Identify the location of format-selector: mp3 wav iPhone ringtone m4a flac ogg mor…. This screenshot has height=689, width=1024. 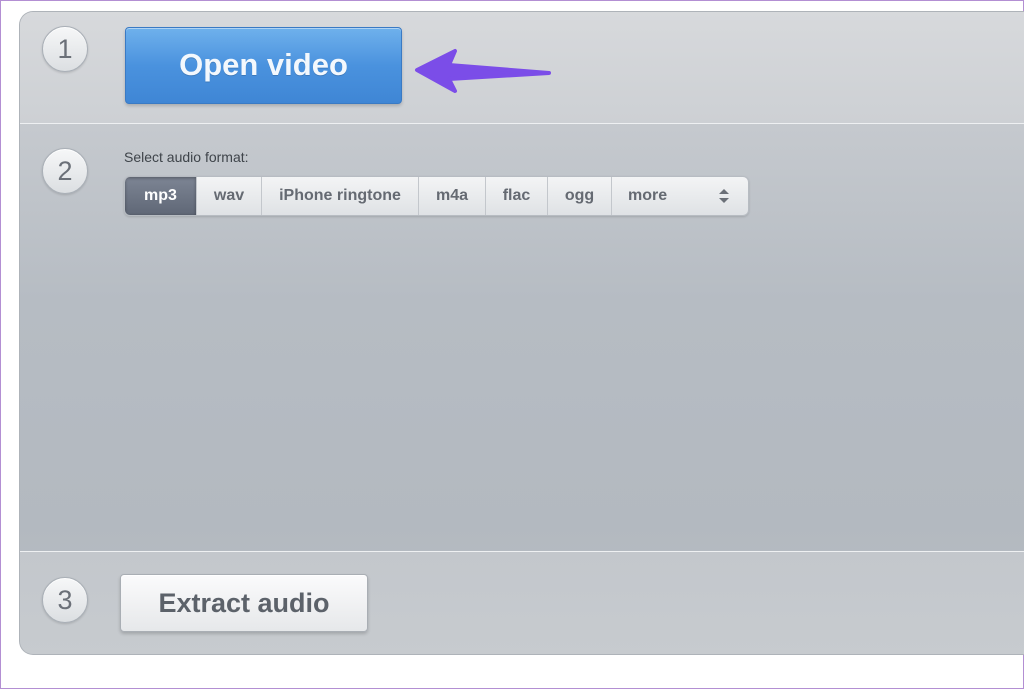
(436, 196).